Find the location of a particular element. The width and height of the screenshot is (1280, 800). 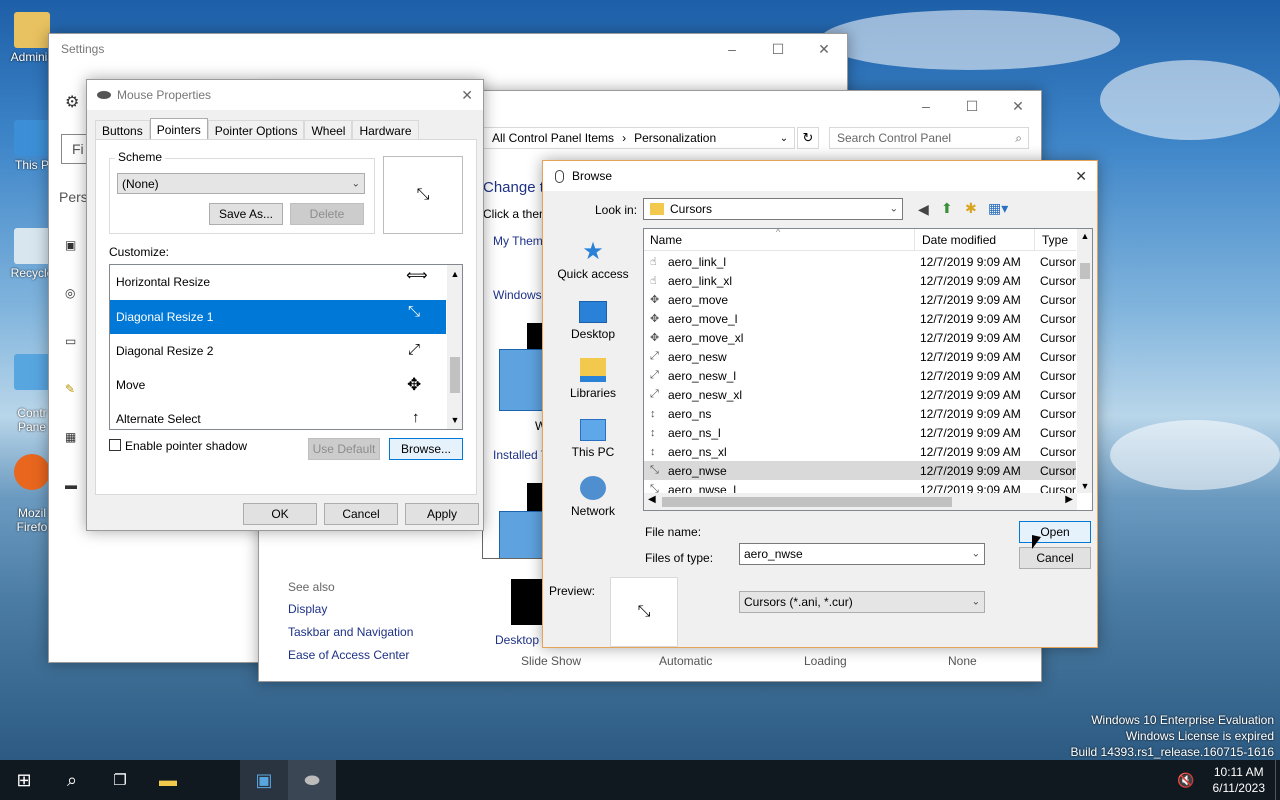

tab-buttons: Buttons is located at coordinates (122, 130).